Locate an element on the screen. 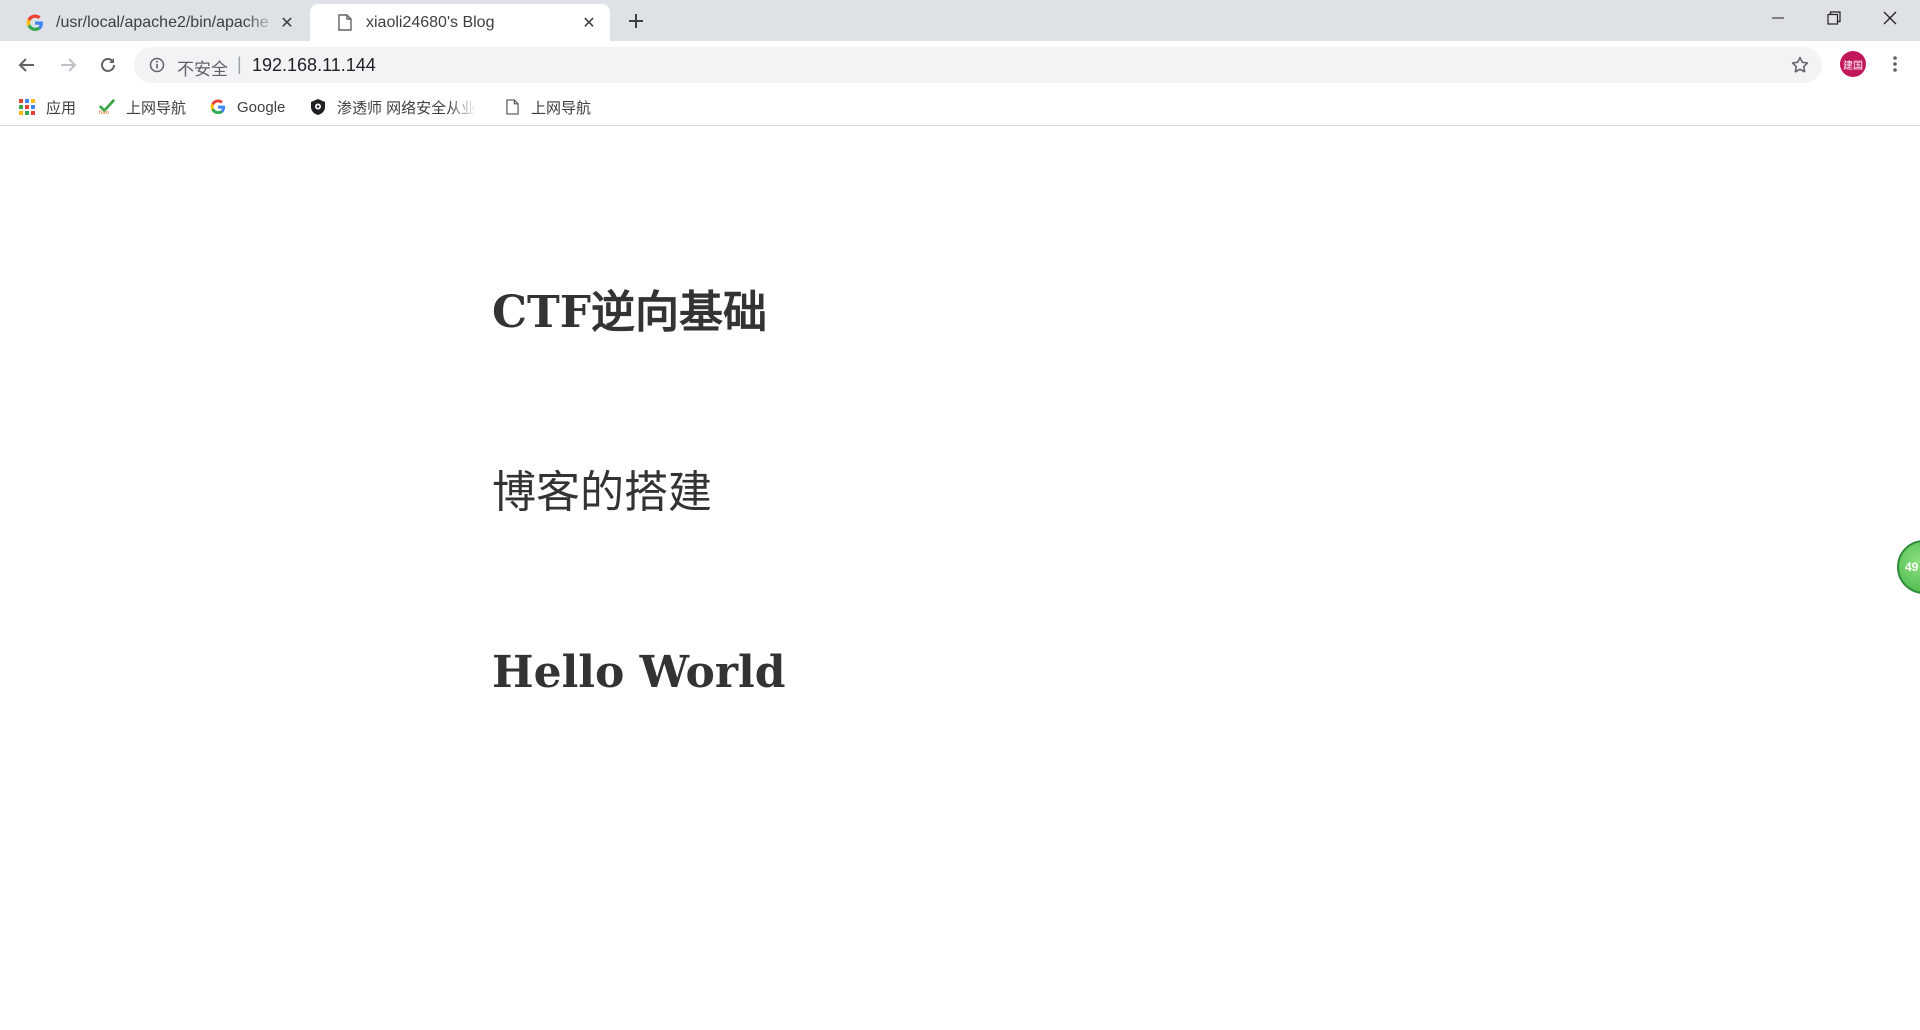 The width and height of the screenshot is (1920, 1030). forward-button is located at coordinates (68, 65).